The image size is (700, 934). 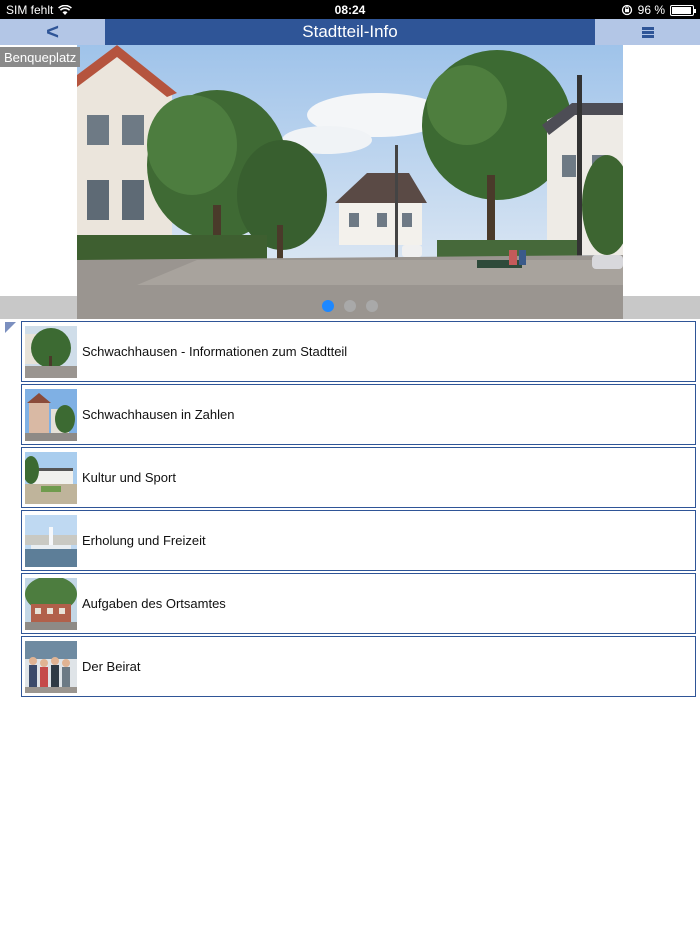 I want to click on battery-fill, so click(x=682, y=10).